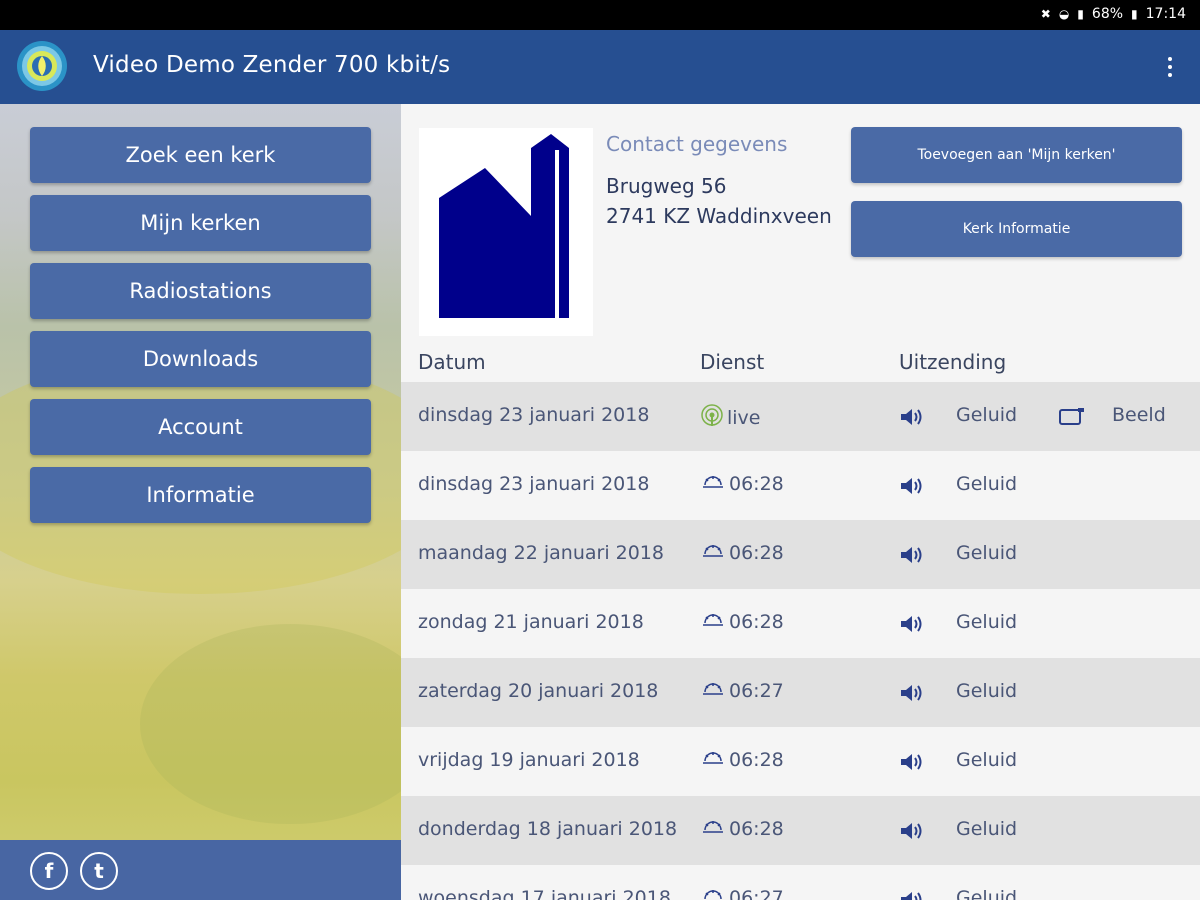 The height and width of the screenshot is (900, 1200). Describe the element at coordinates (200, 223) in the screenshot. I see `sidebar-item-mijn-kerken: Mijn kerken` at that location.